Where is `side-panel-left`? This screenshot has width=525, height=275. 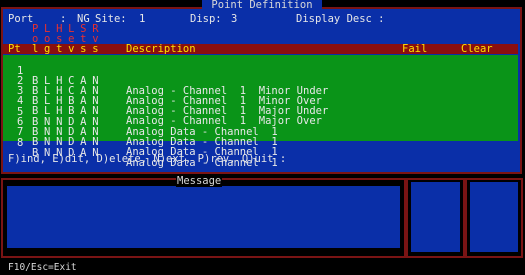
side-panel-left is located at coordinates (435, 218).